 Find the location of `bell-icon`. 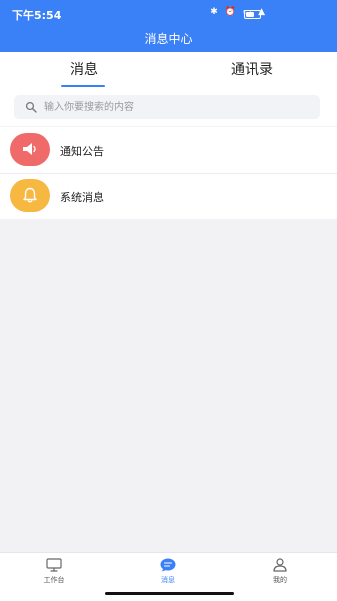

bell-icon is located at coordinates (30, 195).